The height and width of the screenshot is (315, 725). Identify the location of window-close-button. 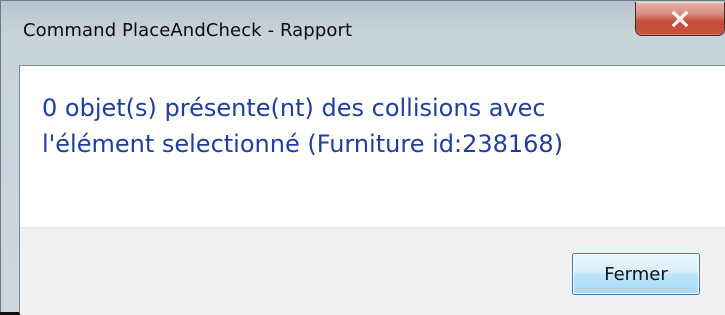
(680, 19).